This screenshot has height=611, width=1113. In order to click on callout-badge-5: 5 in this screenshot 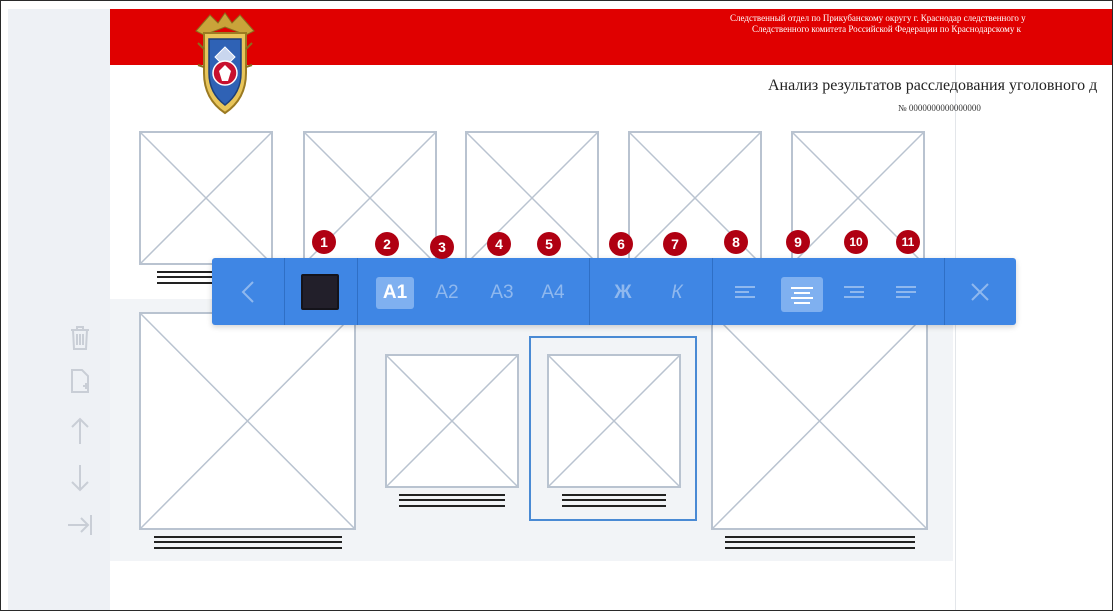, I will do `click(549, 244)`.